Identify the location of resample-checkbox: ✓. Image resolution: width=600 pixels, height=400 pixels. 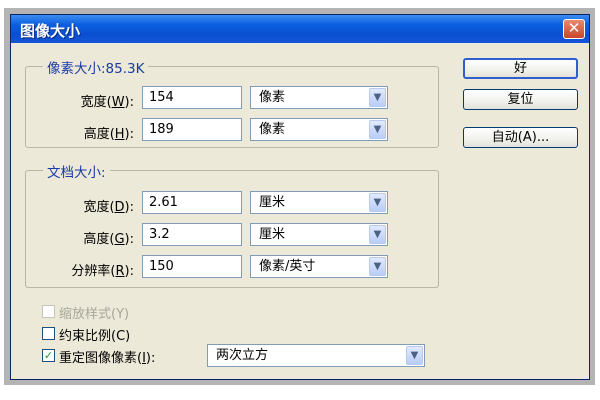
(48, 355).